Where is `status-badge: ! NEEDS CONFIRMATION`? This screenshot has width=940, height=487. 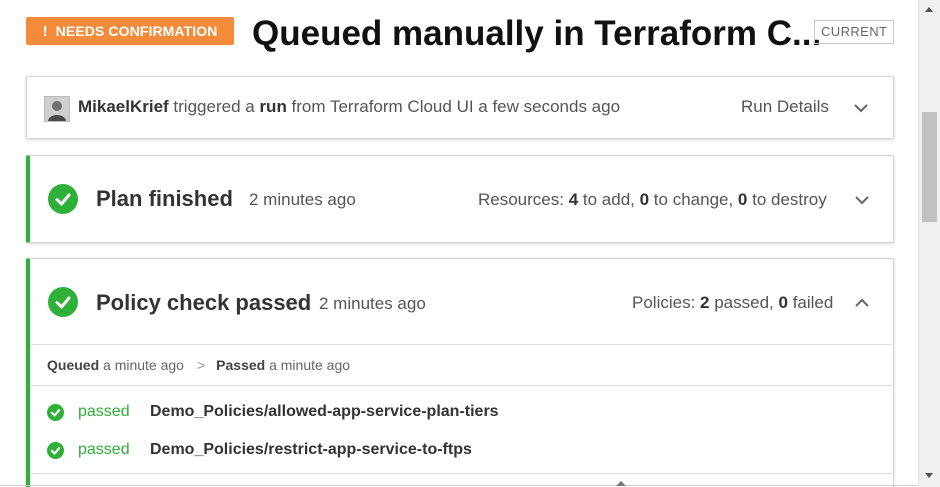
status-badge: ! NEEDS CONFIRMATION is located at coordinates (130, 31).